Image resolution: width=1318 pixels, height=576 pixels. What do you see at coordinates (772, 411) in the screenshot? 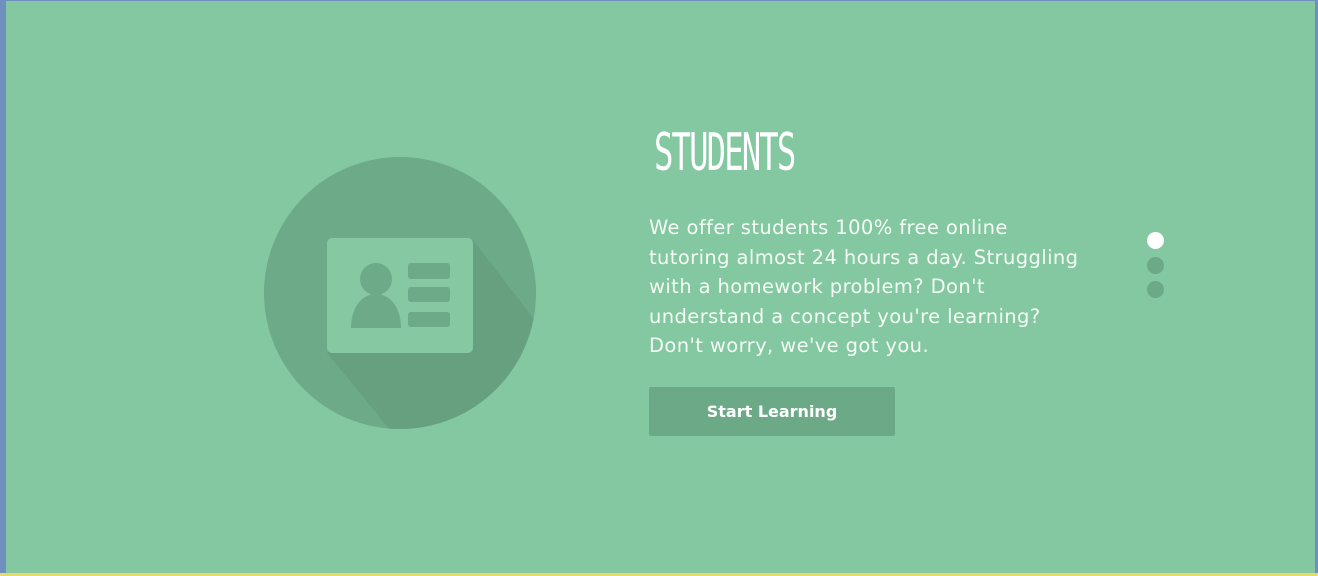
I see `start-learning-button: Start Learning` at bounding box center [772, 411].